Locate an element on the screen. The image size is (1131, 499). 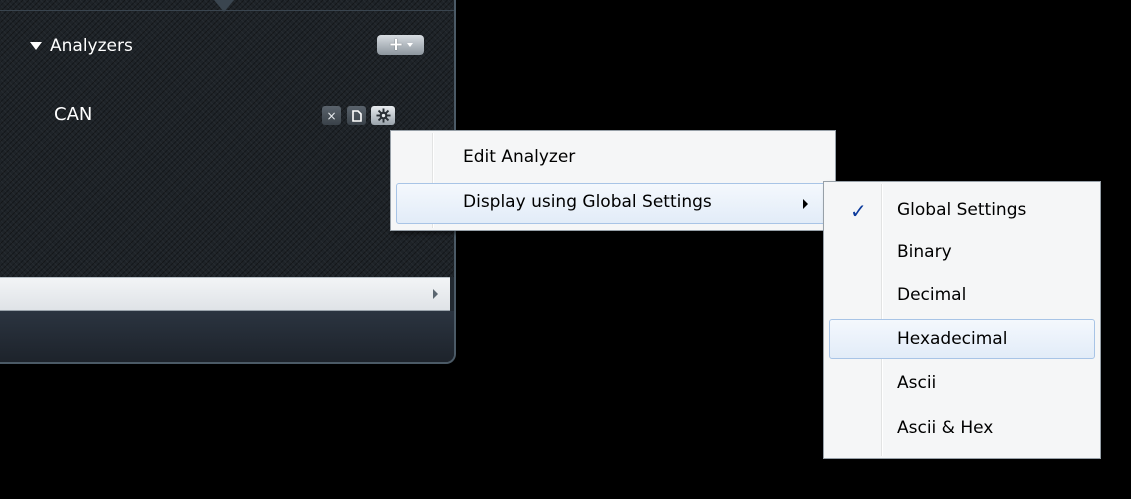
arrow-right-icon is located at coordinates (435, 294).